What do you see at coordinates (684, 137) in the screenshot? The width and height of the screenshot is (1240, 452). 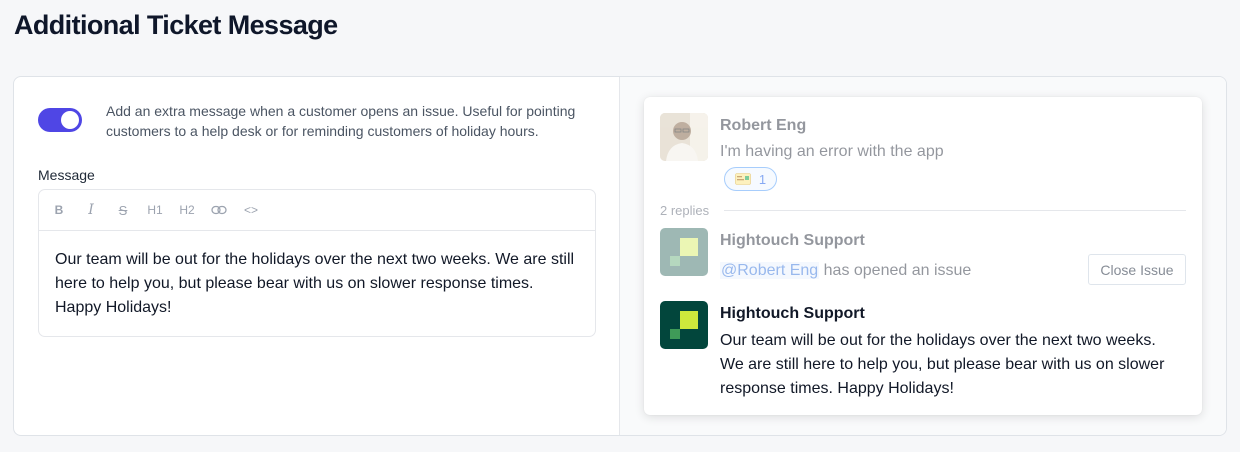 I see `robert-eng-avatar` at bounding box center [684, 137].